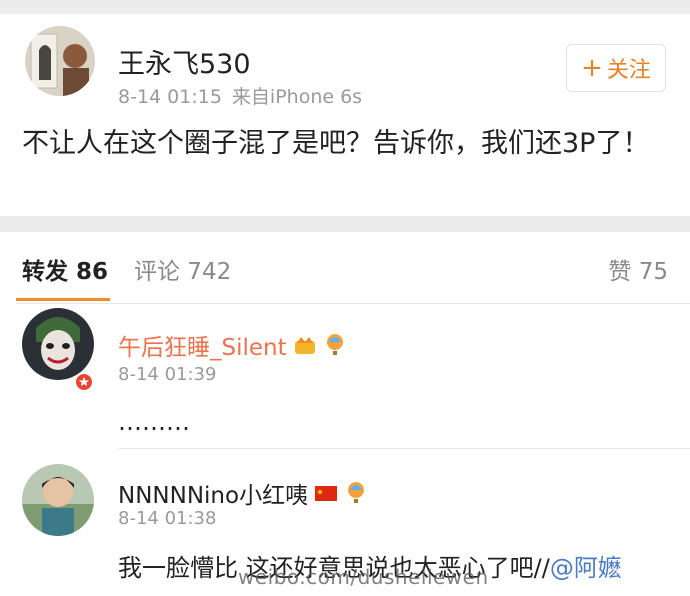 This screenshot has width=690, height=596. What do you see at coordinates (304, 345) in the screenshot?
I see `crown-badge-icon` at bounding box center [304, 345].